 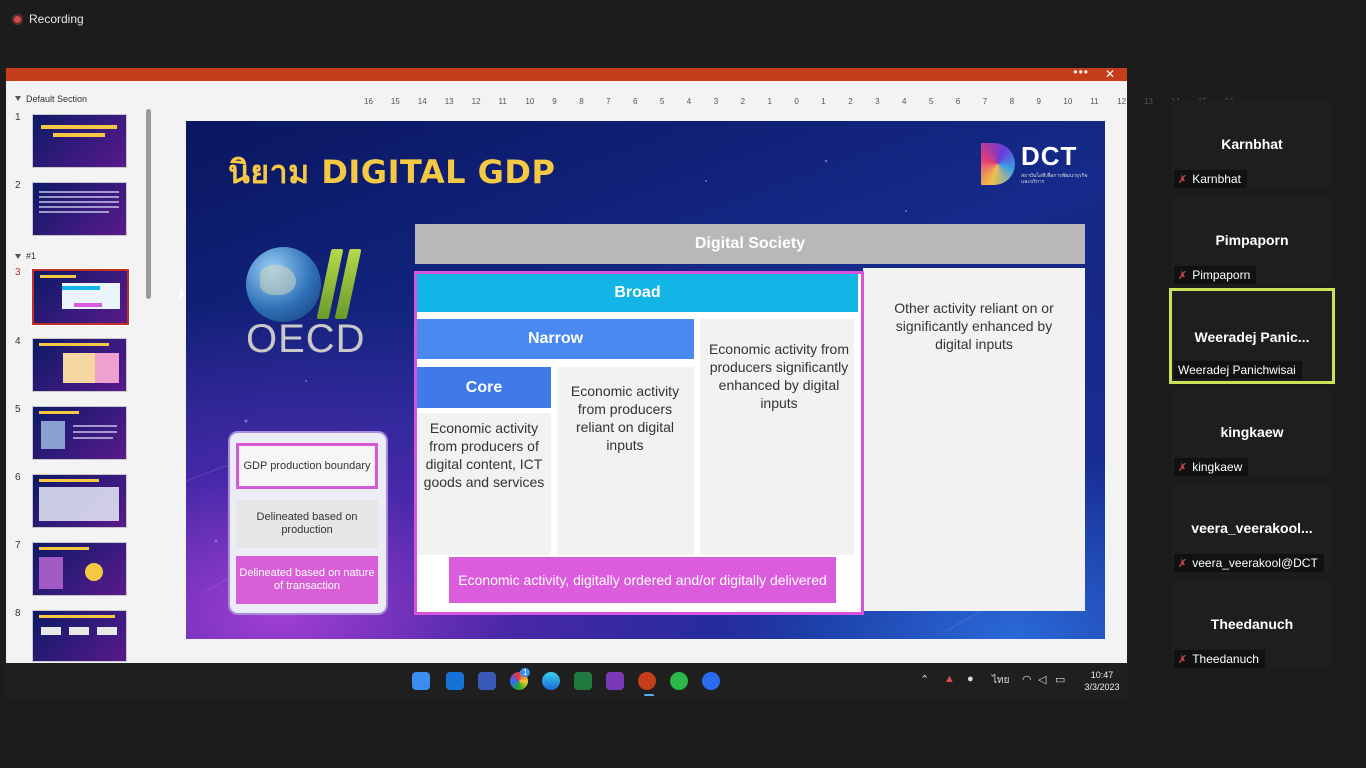 I want to click on thumbnail-scrollbar, so click(x=148, y=204).